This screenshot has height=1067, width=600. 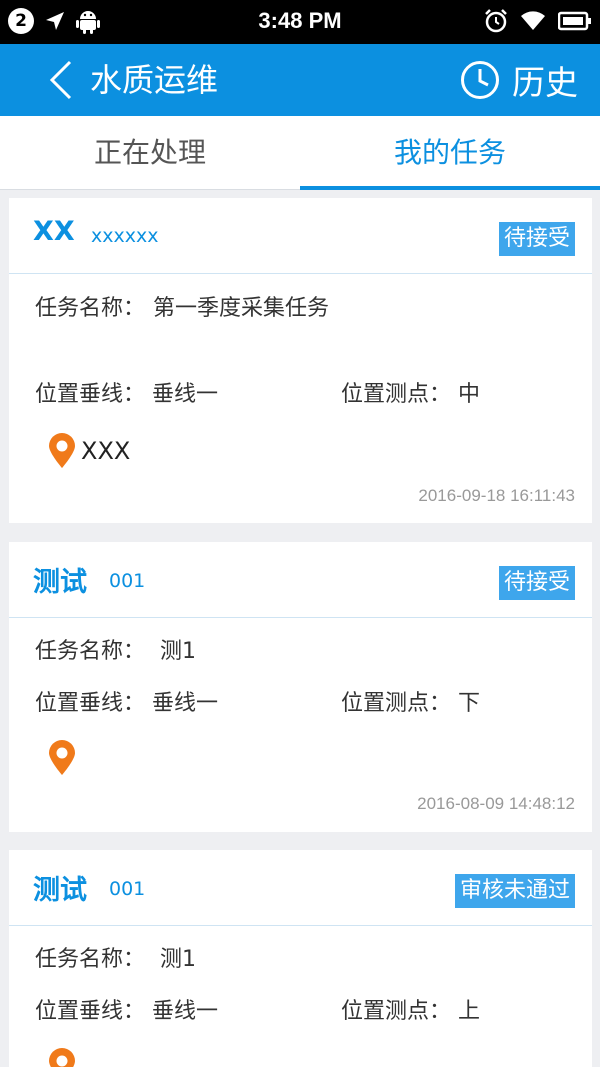 What do you see at coordinates (62, 80) in the screenshot?
I see `back-arrow-icon` at bounding box center [62, 80].